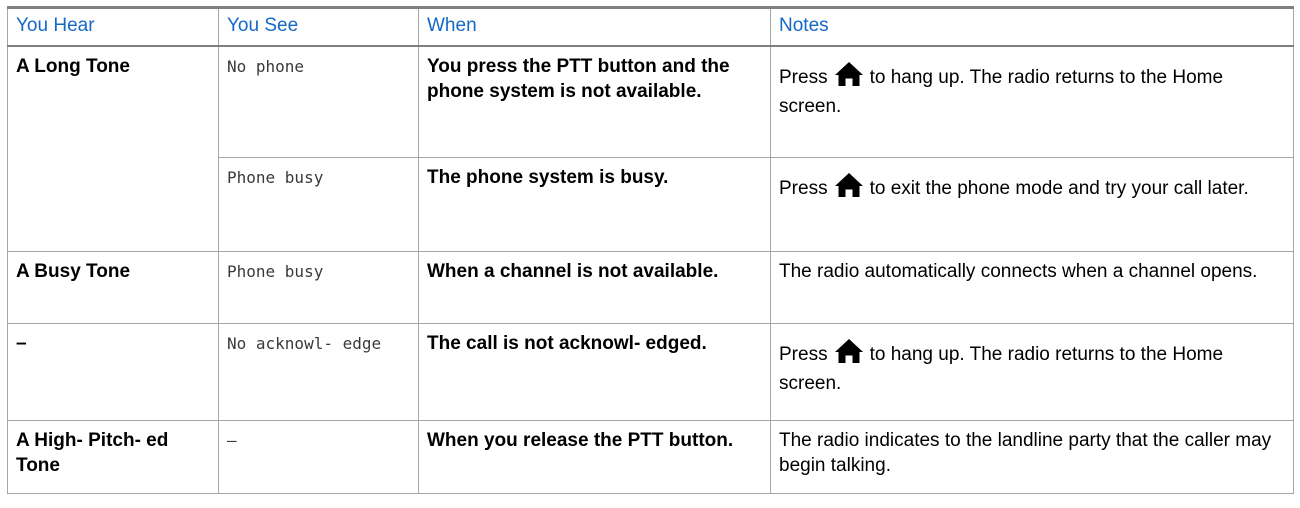  I want to click on you-see-cell: No phone, so click(318, 101).